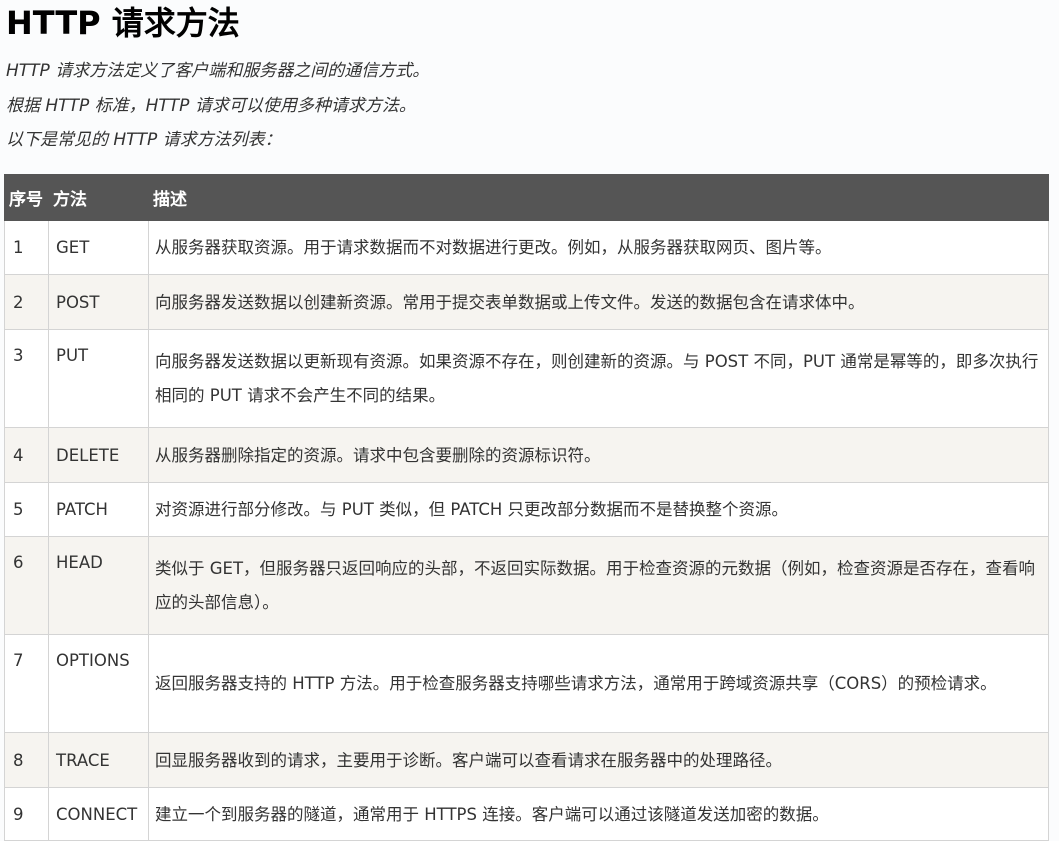 Image resolution: width=1059 pixels, height=841 pixels. Describe the element at coordinates (98, 302) in the screenshot. I see `row-method: POST` at that location.